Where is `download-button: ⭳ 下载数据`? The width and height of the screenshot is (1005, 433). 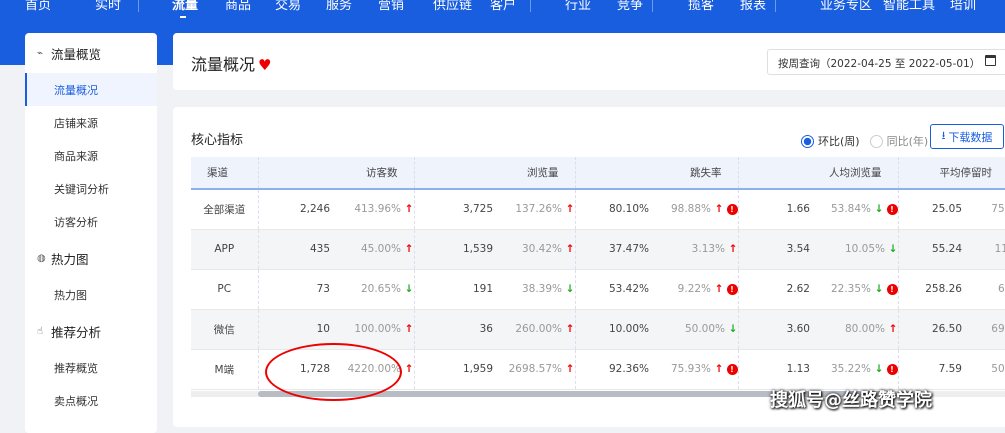
download-button: ⭳ 下载数据 is located at coordinates (967, 136).